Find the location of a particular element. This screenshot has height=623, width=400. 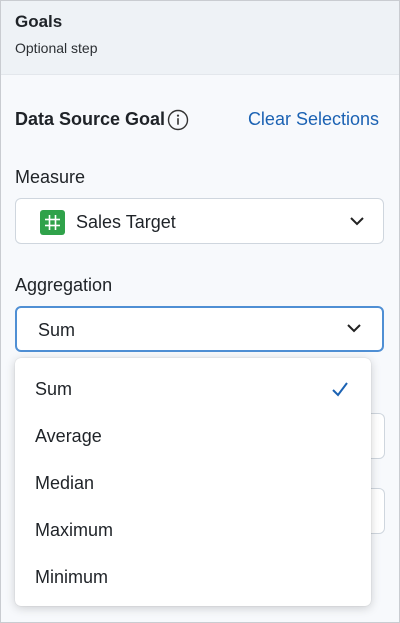

aggregation-label: Aggregation is located at coordinates (64, 285).